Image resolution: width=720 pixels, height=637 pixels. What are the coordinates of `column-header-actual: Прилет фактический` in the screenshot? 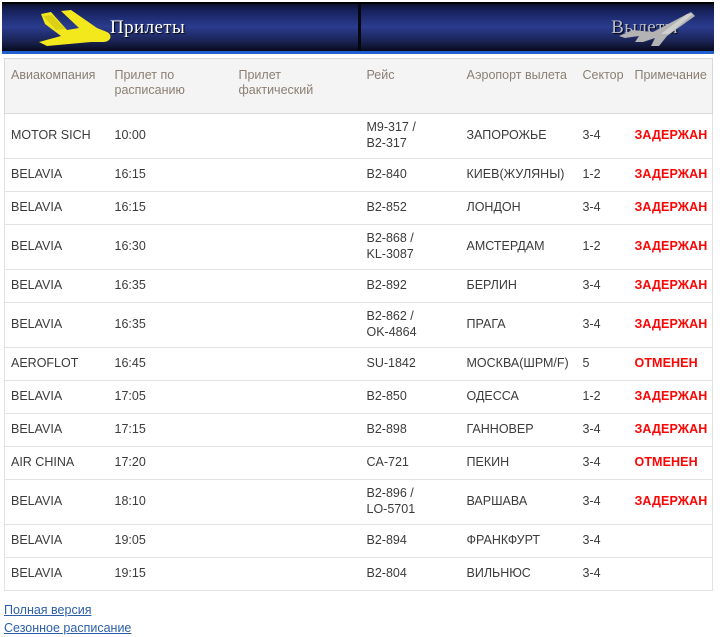 It's located at (296, 86).